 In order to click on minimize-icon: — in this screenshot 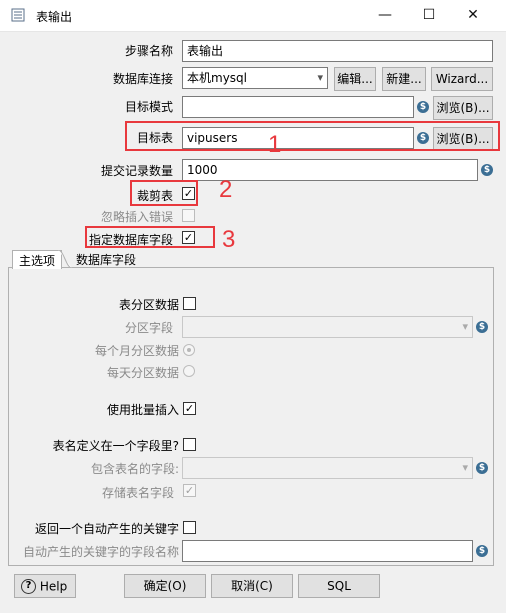, I will do `click(385, 15)`.